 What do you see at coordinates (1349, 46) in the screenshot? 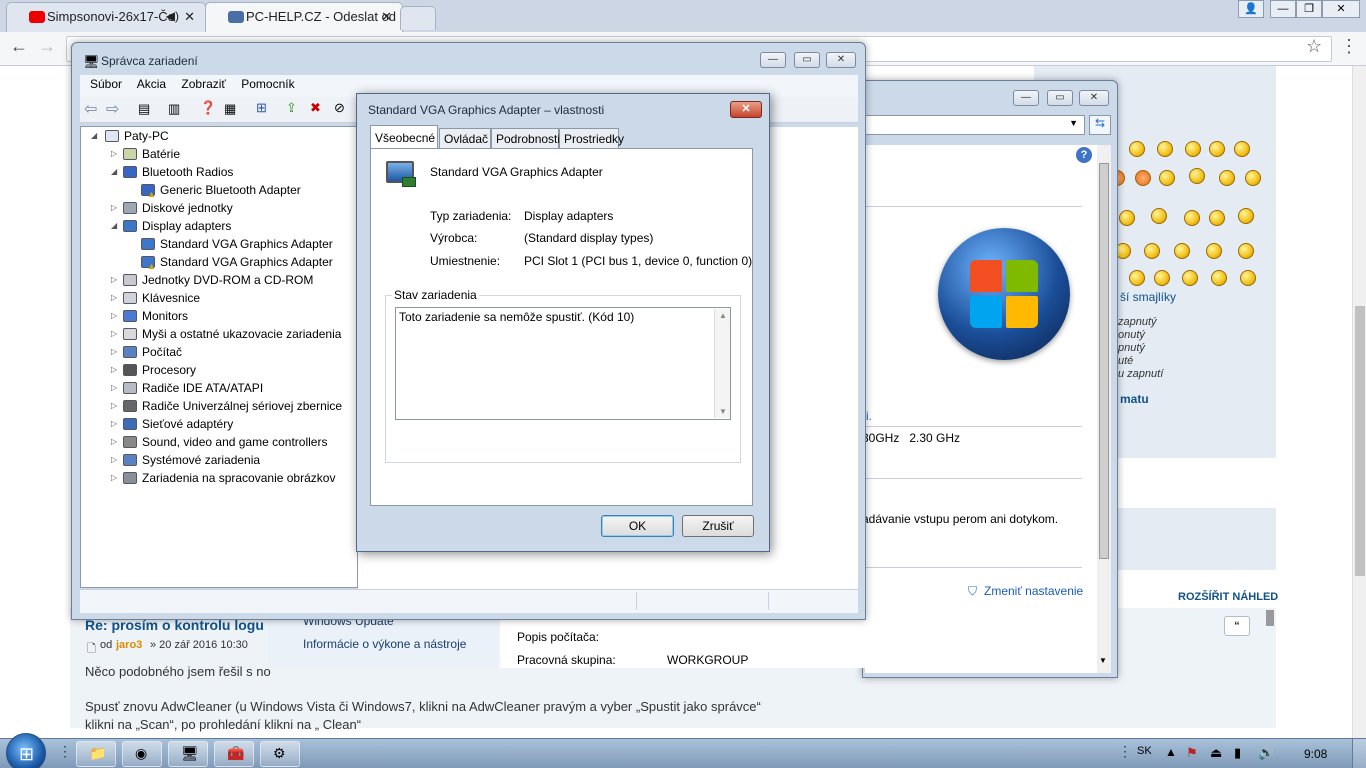
I see `menu-icon: ⋮` at bounding box center [1349, 46].